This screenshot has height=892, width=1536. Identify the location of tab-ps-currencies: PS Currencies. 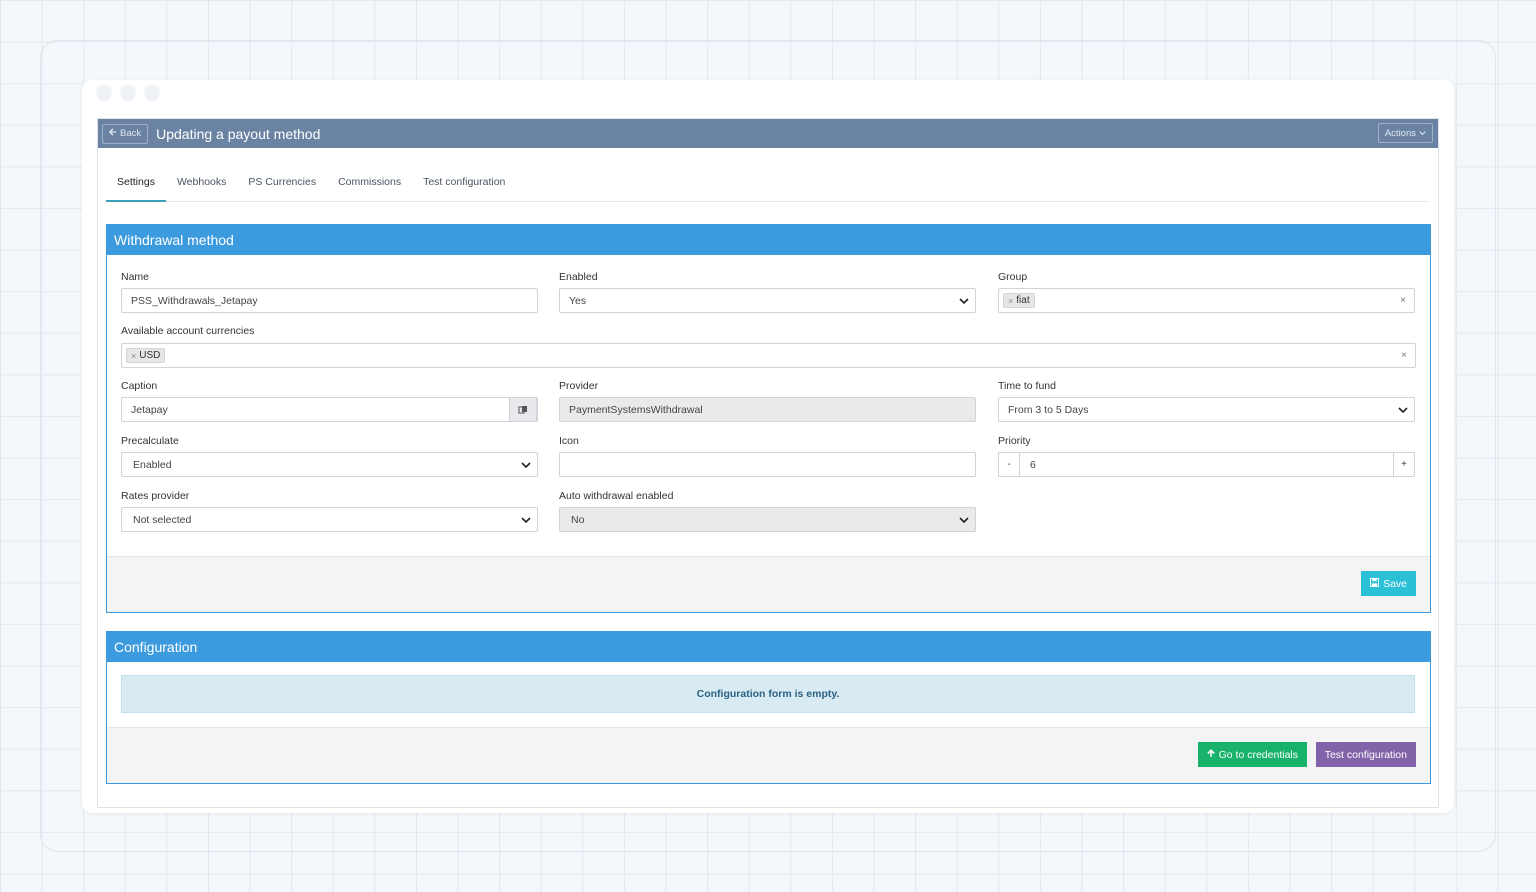
(282, 185).